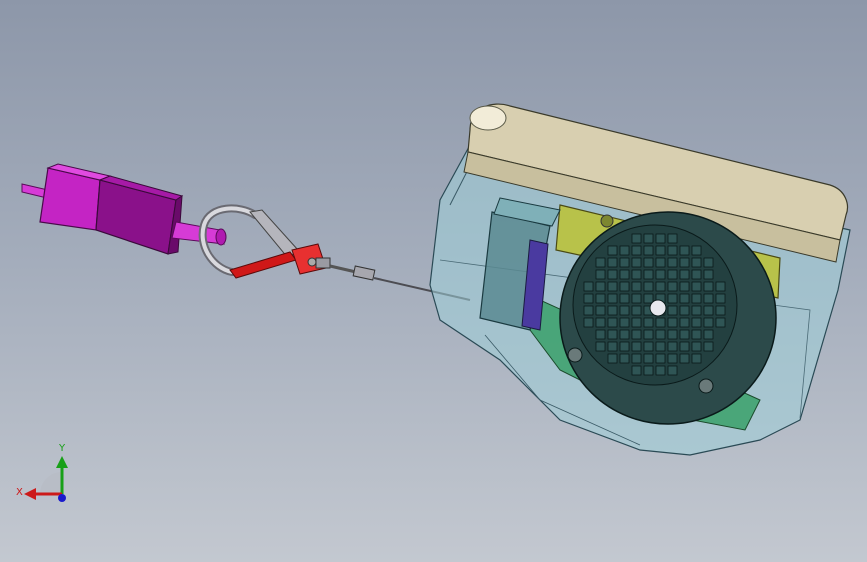  Describe the element at coordinates (62, 448) in the screenshot. I see `y-axis-label: Y` at that location.